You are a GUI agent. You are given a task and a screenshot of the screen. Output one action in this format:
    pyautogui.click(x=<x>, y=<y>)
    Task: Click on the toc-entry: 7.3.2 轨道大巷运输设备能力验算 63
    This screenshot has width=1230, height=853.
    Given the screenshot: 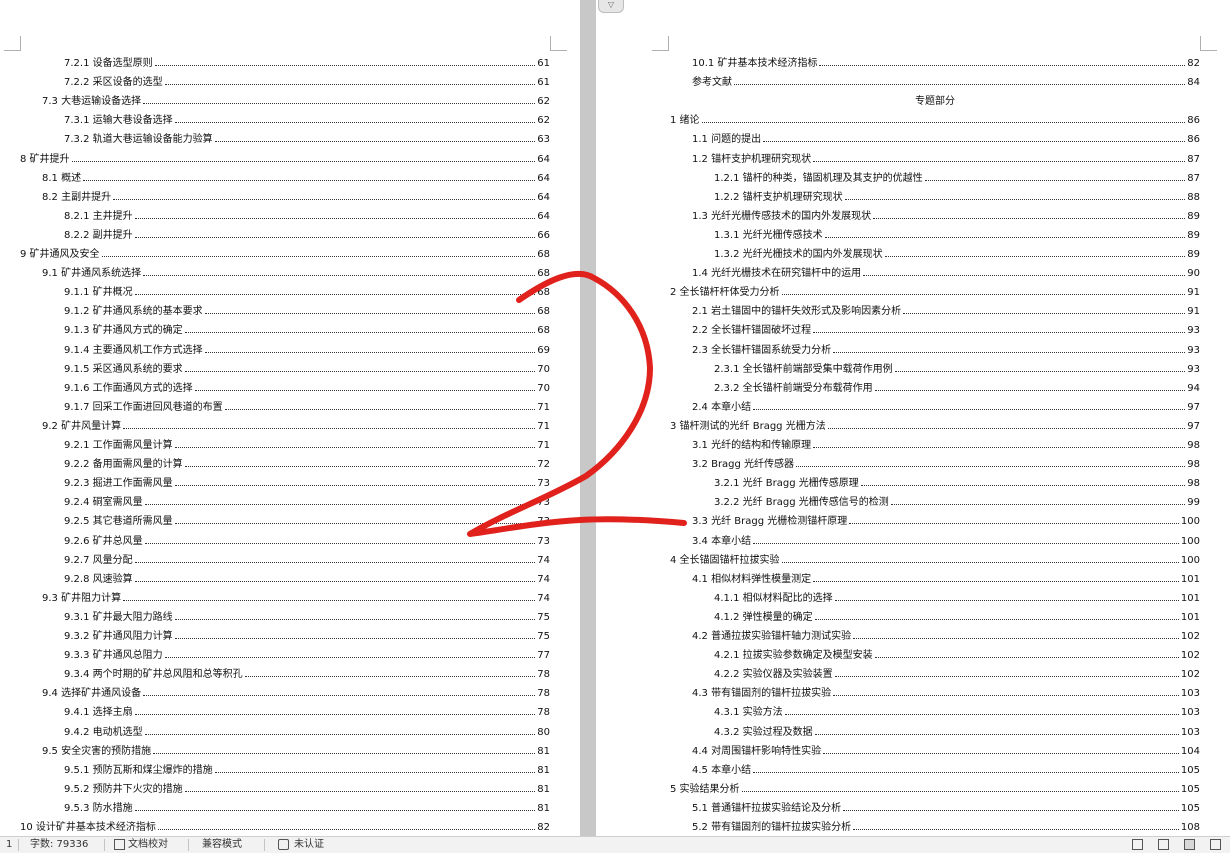 What is the action you would take?
    pyautogui.click(x=307, y=139)
    